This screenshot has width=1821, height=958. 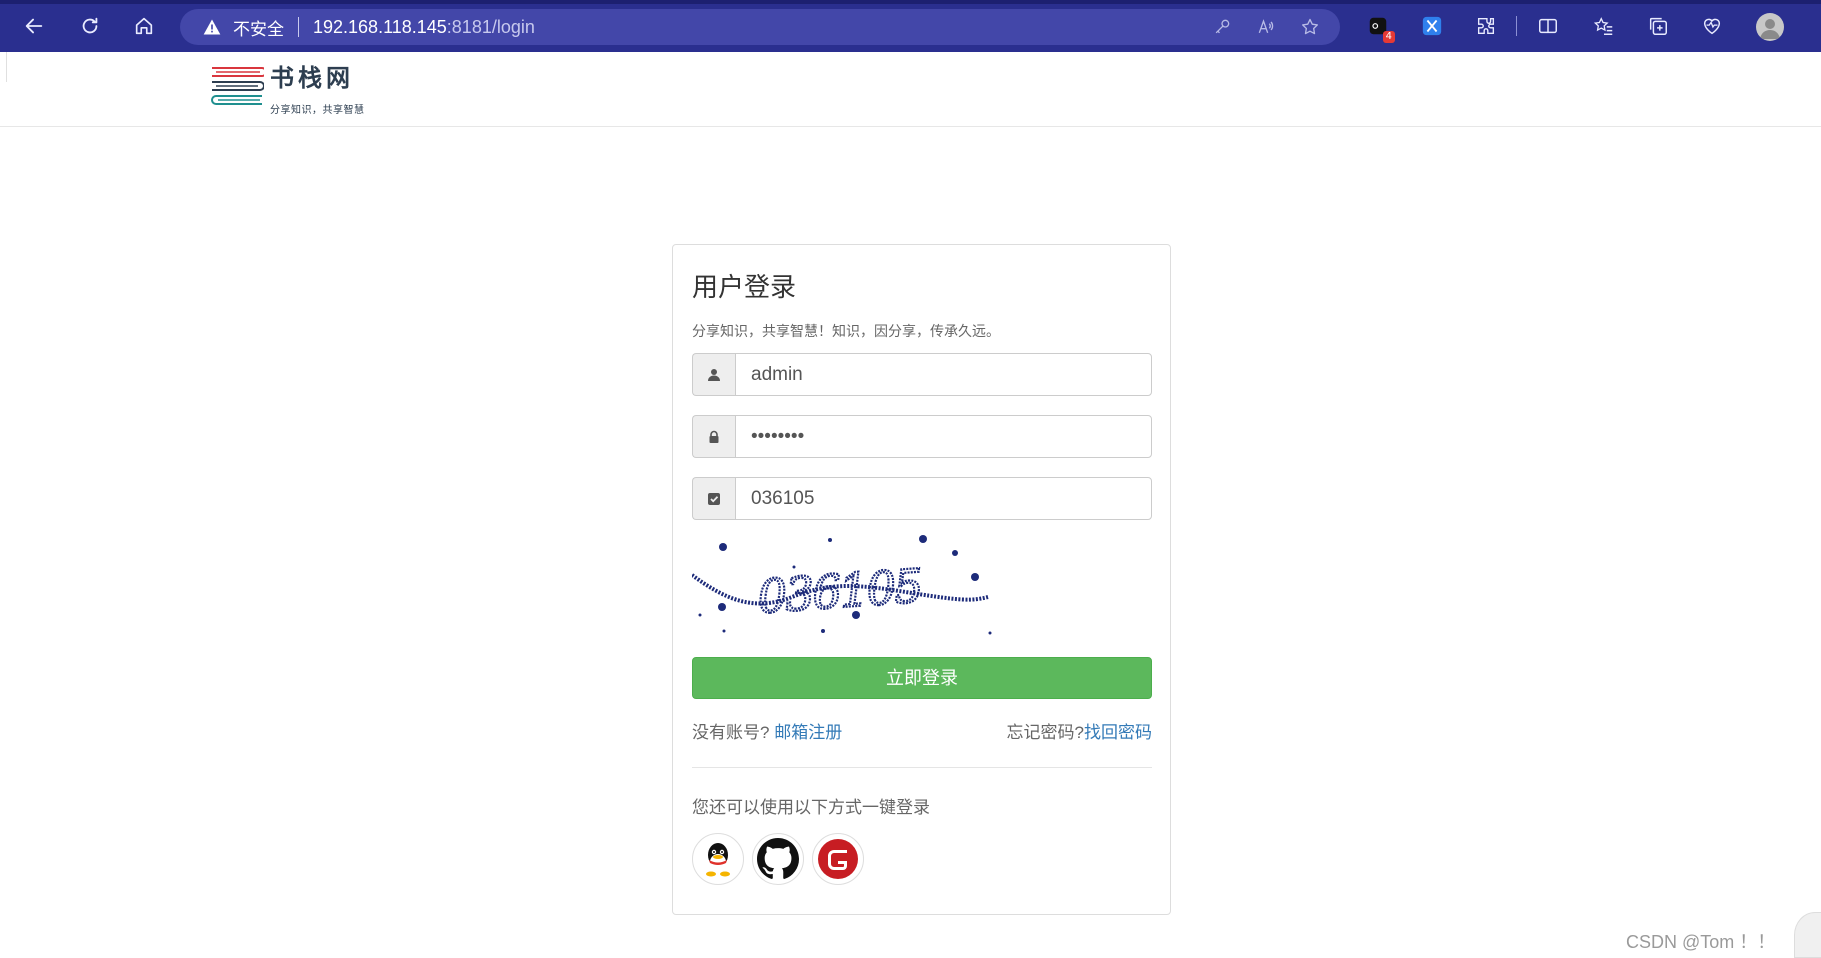 What do you see at coordinates (1388, 37) in the screenshot?
I see `extension-badge: 4` at bounding box center [1388, 37].